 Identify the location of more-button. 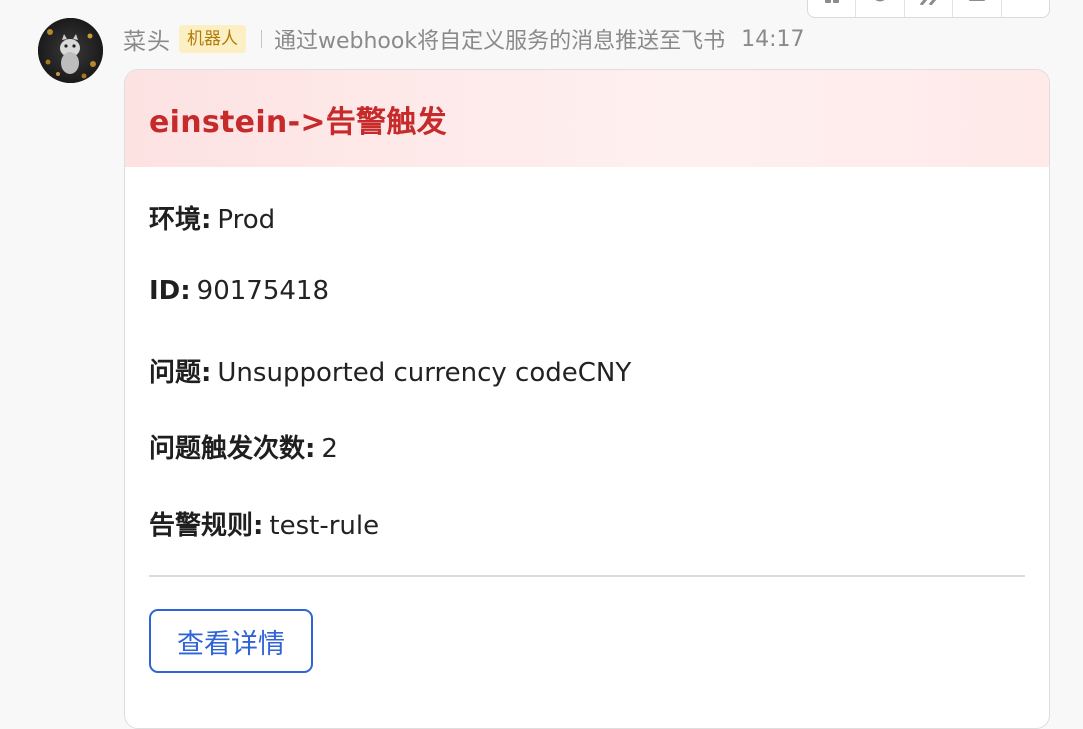
(977, 8).